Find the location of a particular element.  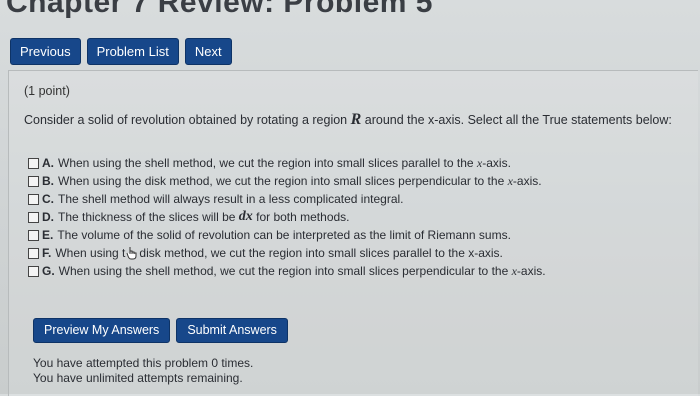

checkbox-a is located at coordinates (33, 163).